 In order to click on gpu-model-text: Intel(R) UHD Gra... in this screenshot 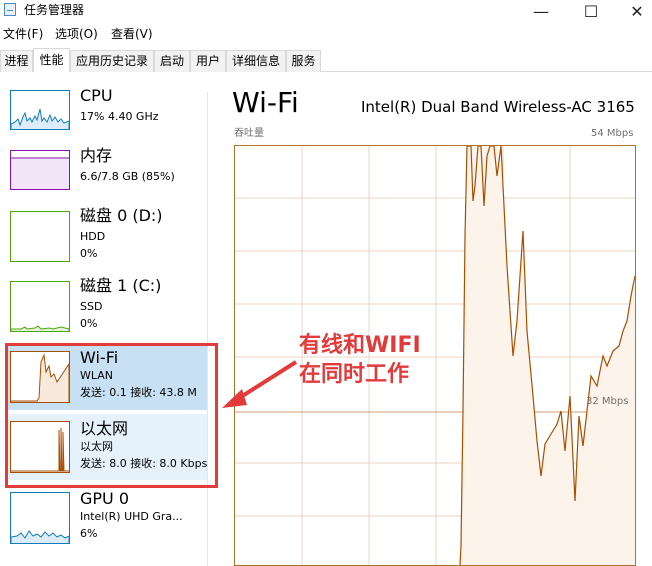, I will do `click(131, 516)`.